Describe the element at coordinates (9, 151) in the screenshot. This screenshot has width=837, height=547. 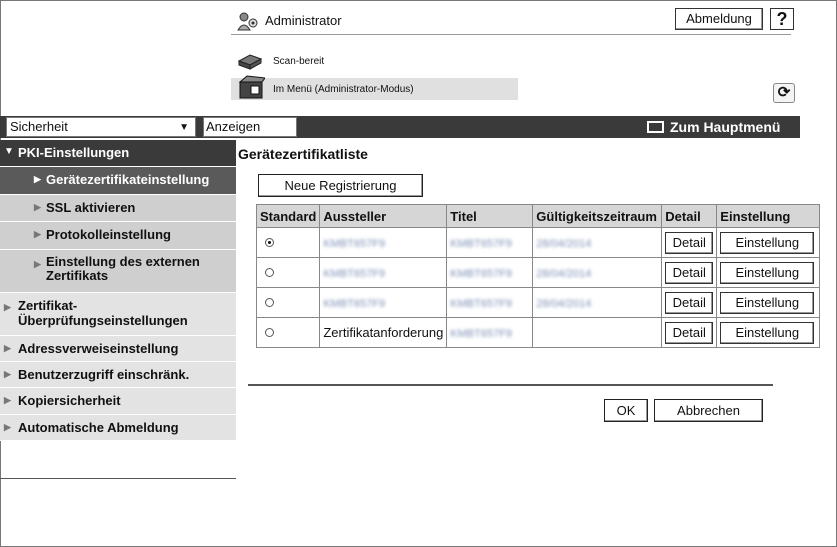
I see `triangle-down-icon: ▼` at that location.